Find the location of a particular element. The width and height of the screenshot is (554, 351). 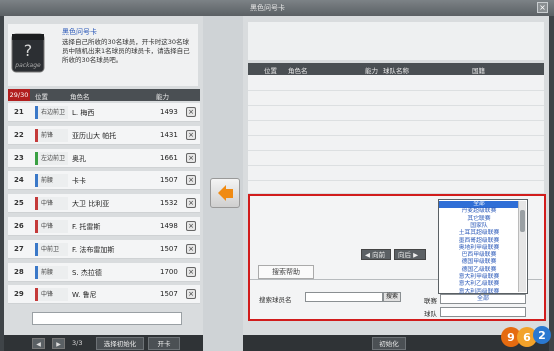

dropdown-option: 墨西哥超级联赛 is located at coordinates (479, 241).